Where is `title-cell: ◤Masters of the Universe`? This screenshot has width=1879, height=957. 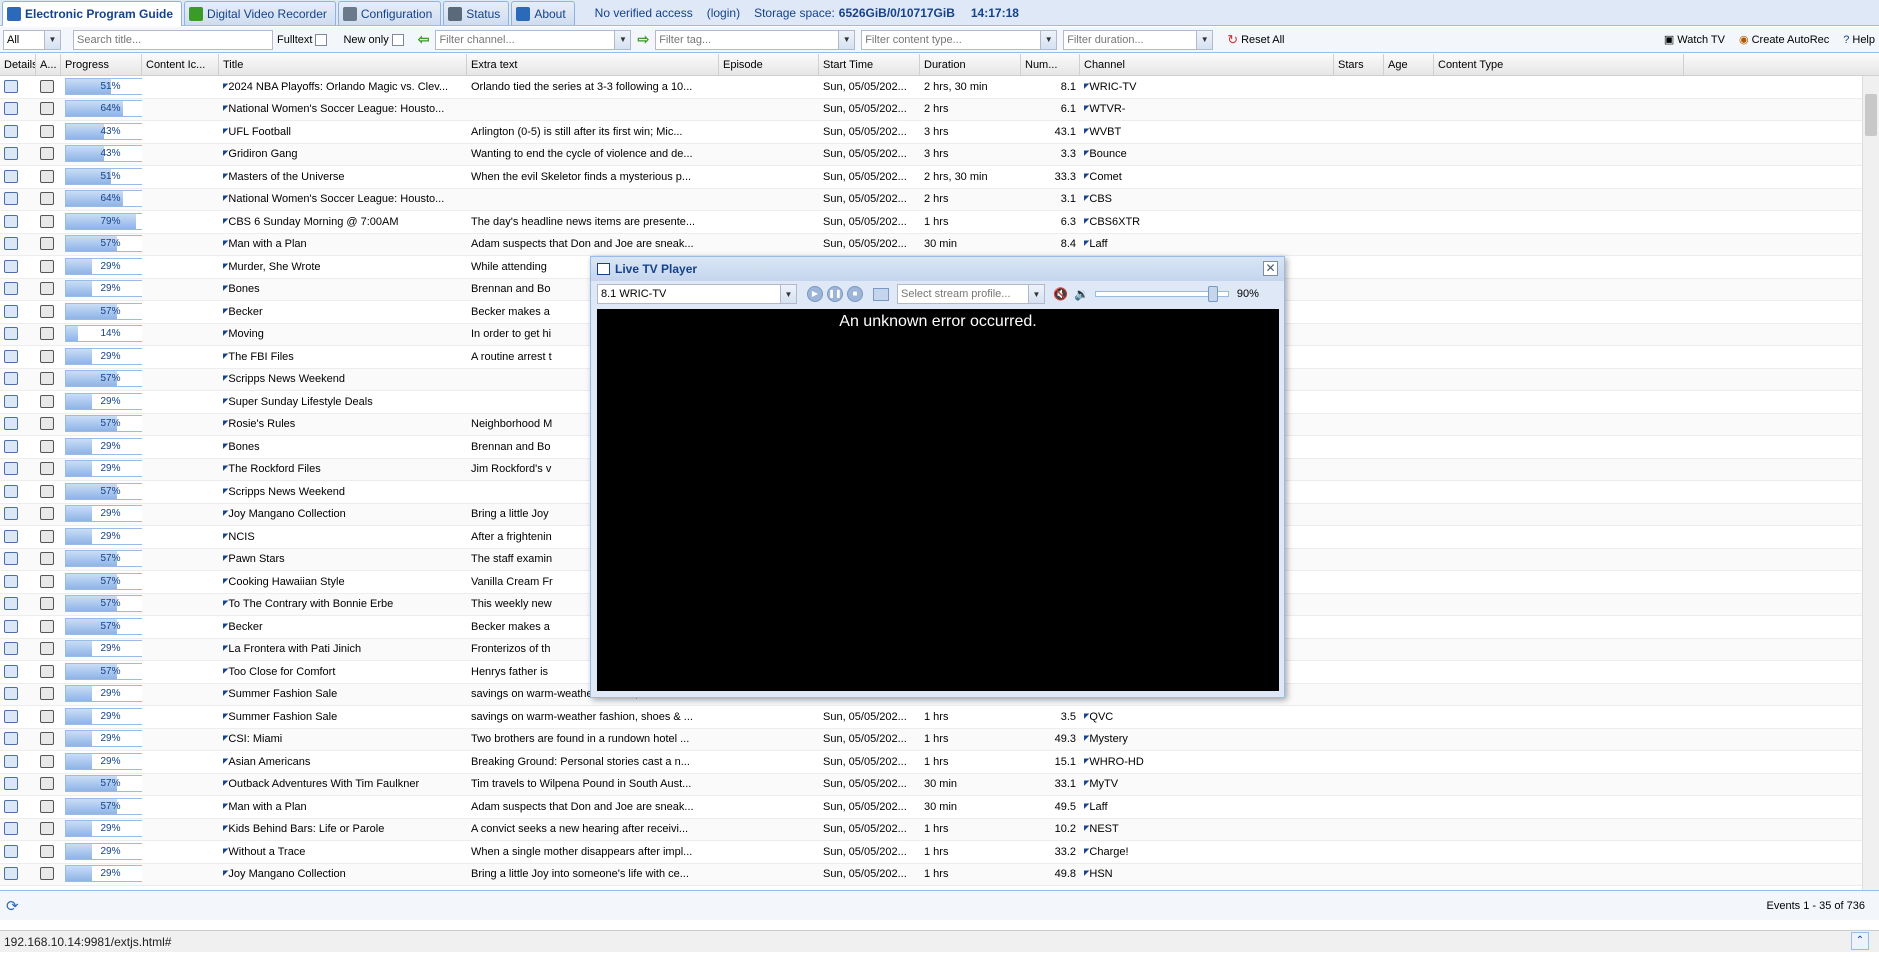
title-cell: ◤Masters of the Universe is located at coordinates (343, 177).